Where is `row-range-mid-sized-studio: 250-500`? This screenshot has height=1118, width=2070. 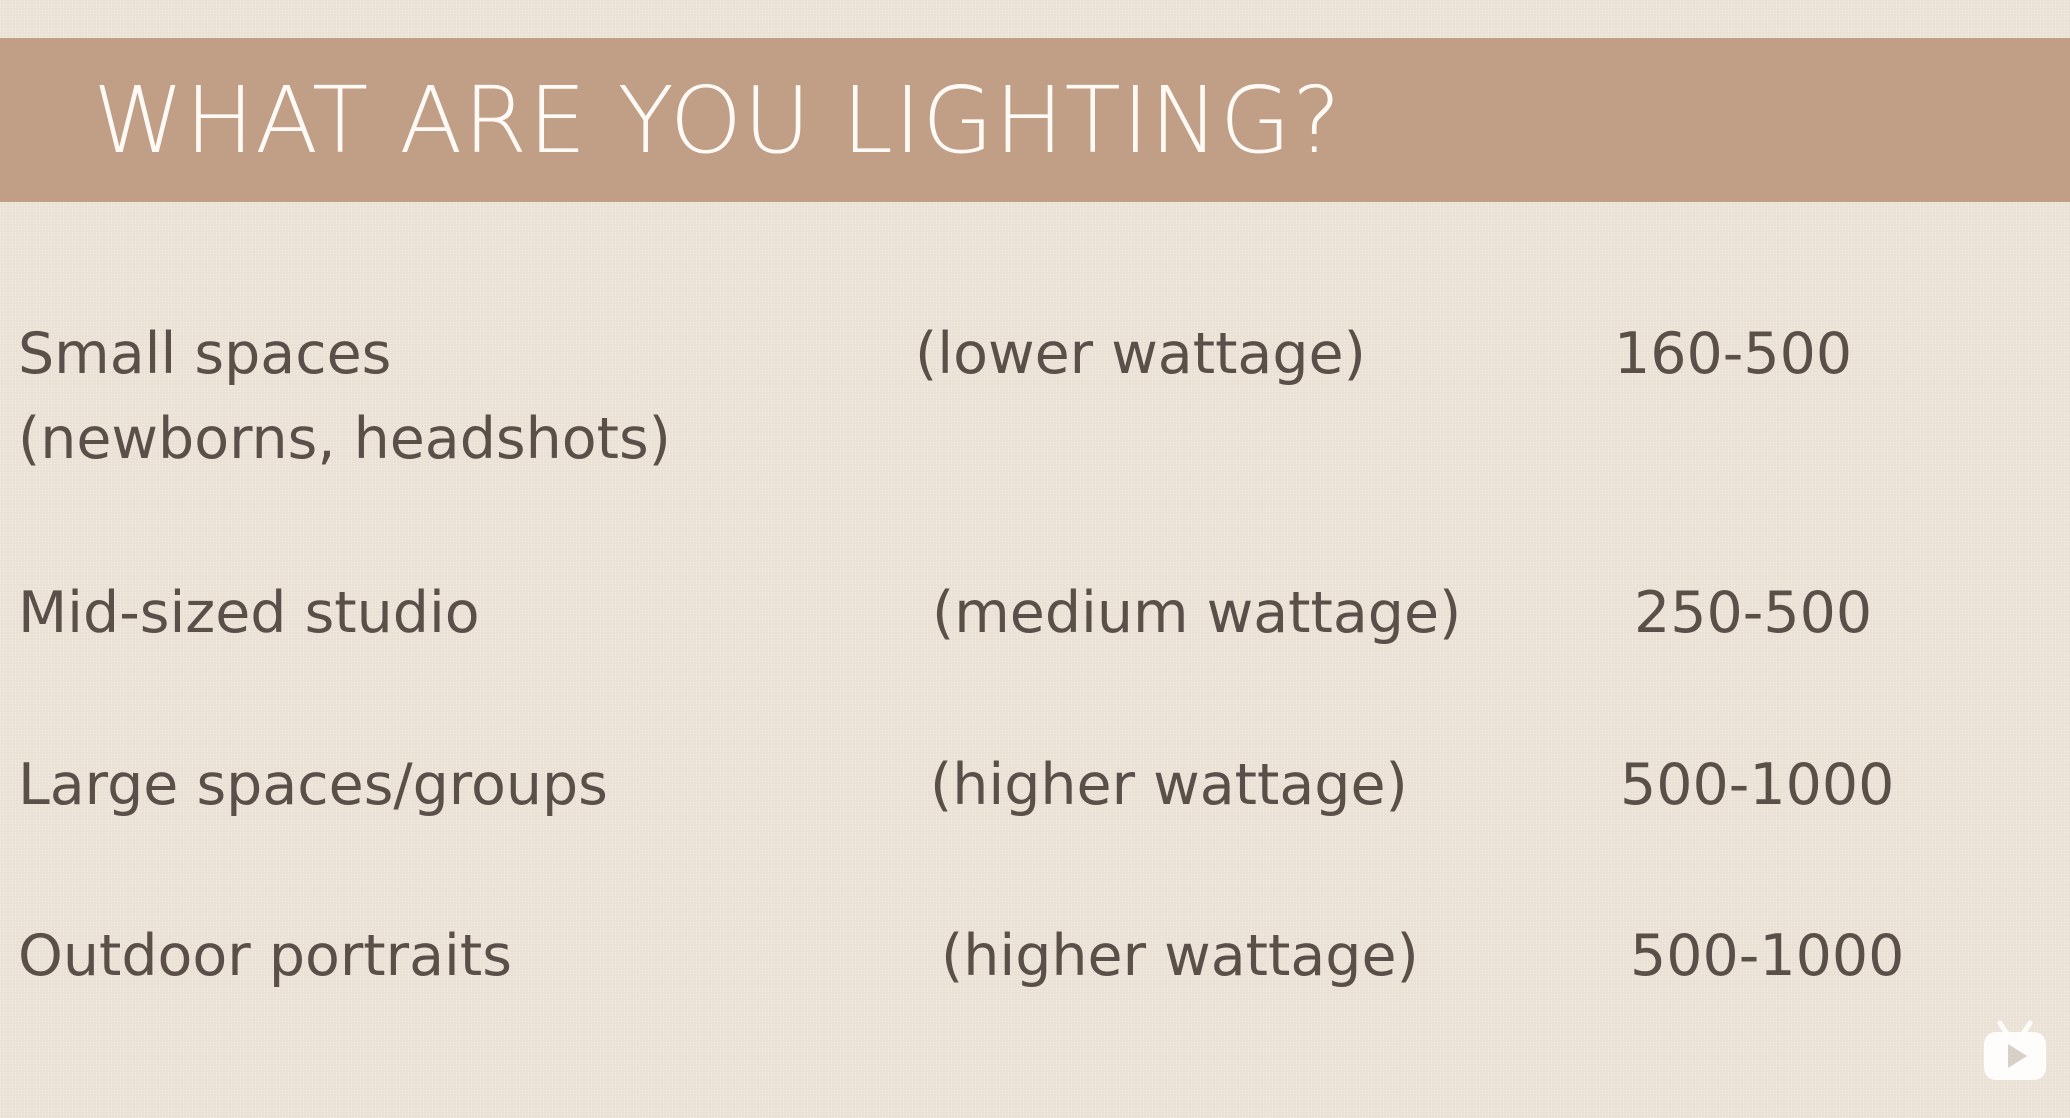
row-range-mid-sized-studio: 250-500 is located at coordinates (1753, 613).